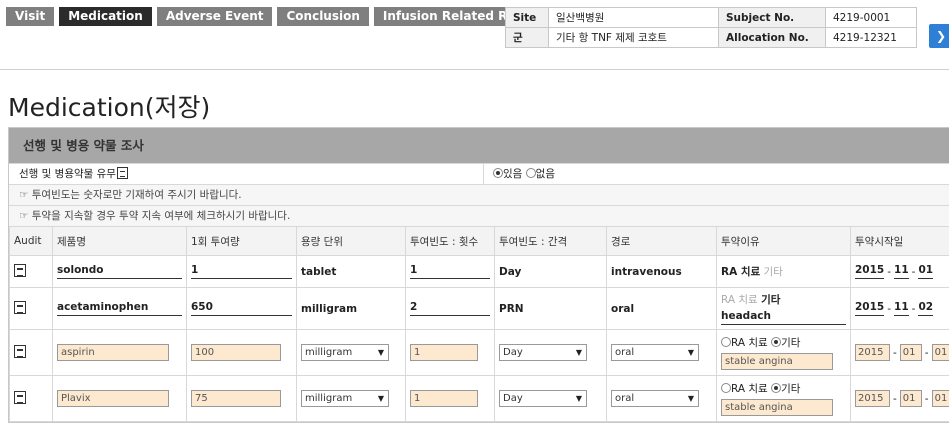  What do you see at coordinates (479, 194) in the screenshot?
I see `note-row-frequency: ☞ 투여빈도는 숫자로만 기재하여 주시기 바랍니다.` at bounding box center [479, 194].